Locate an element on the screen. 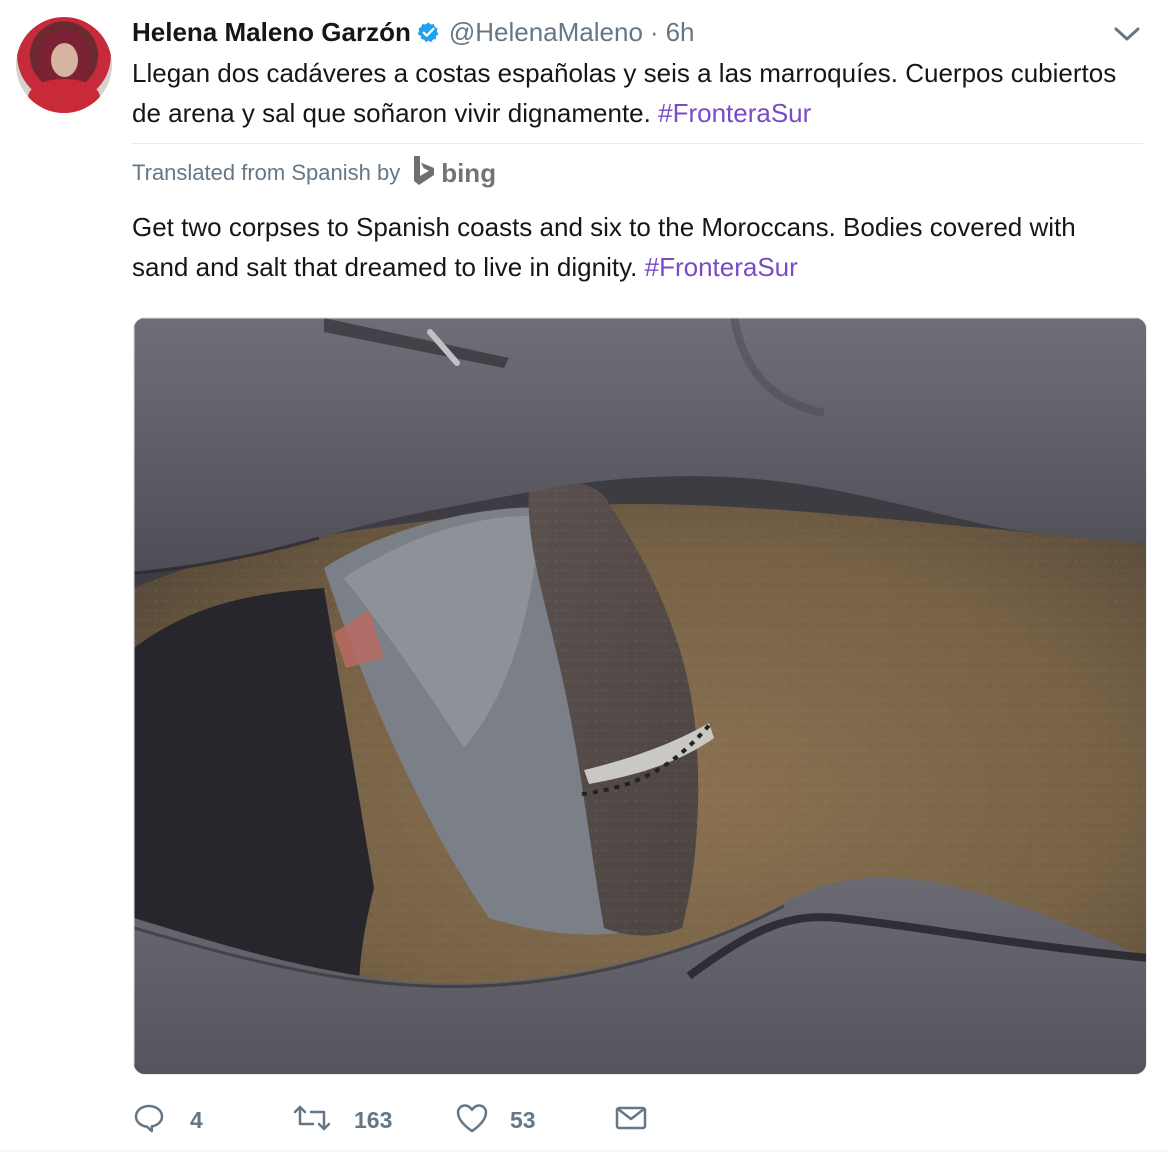  translation-label: Translated from Spanish by is located at coordinates (266, 172).